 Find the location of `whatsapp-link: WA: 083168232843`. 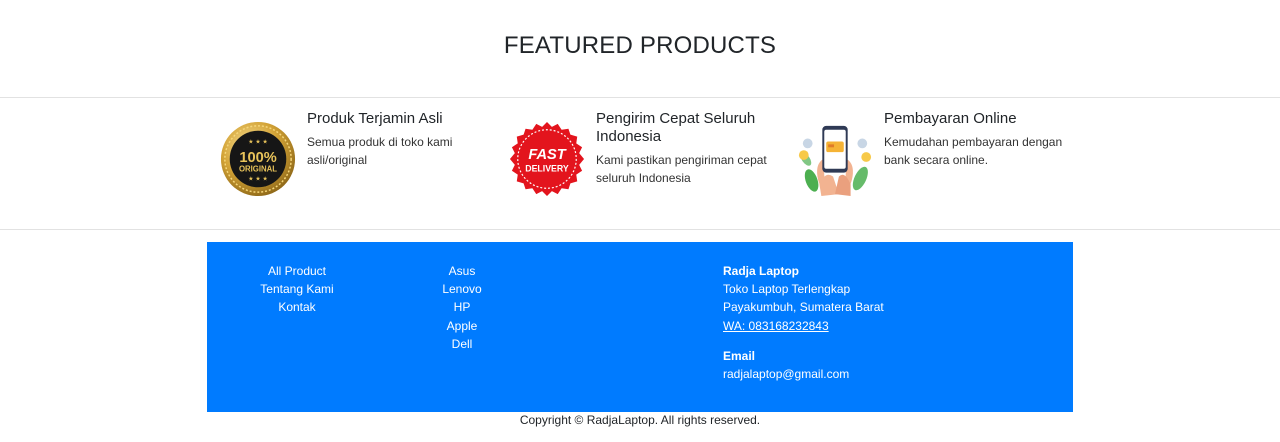

whatsapp-link: WA: 083168232843 is located at coordinates (848, 326).